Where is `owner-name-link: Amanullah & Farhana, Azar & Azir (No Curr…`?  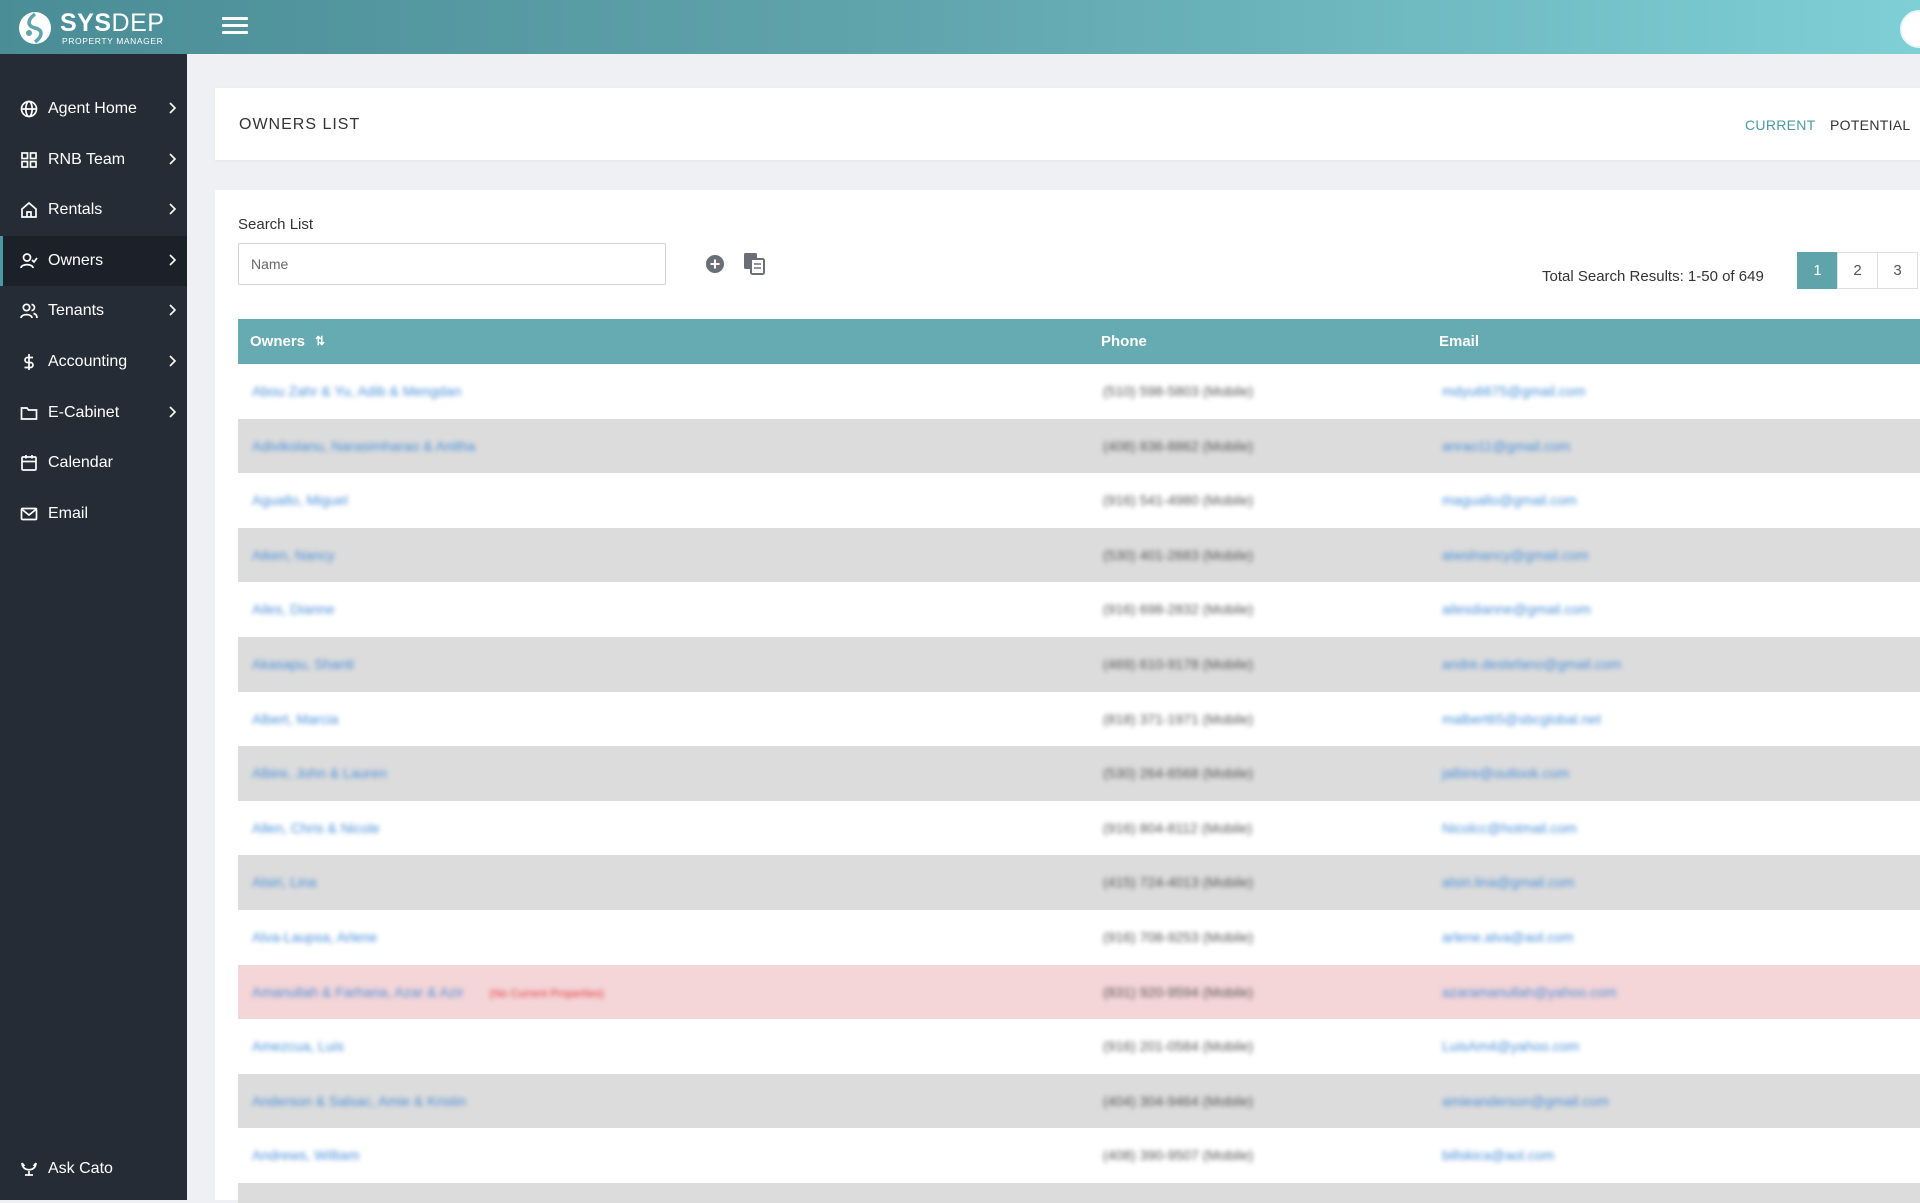 owner-name-link: Amanullah & Farhana, Azar & Azir (No Curr… is located at coordinates (428, 992).